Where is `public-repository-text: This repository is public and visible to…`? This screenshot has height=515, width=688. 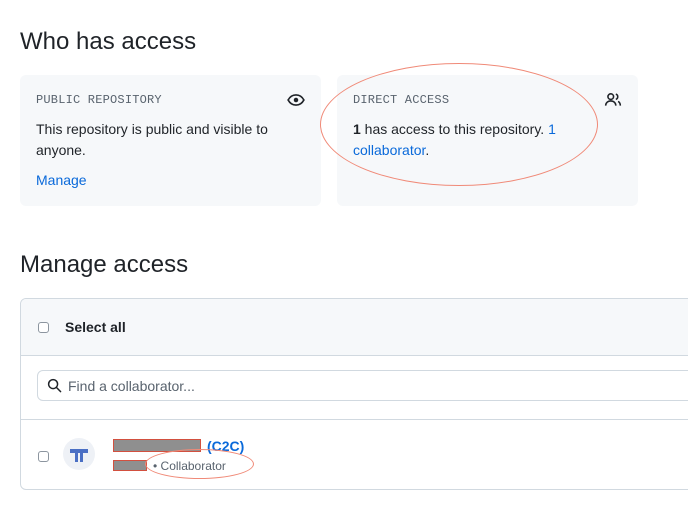 public-repository-text: This repository is public and visible to… is located at coordinates (152, 139).